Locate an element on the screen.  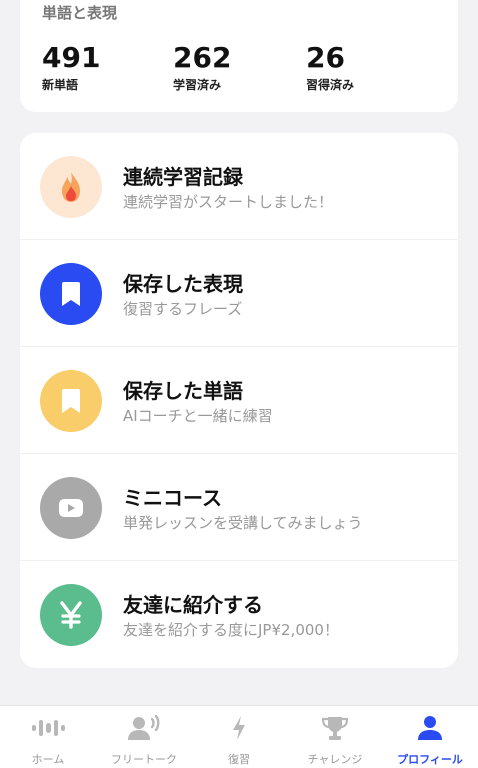
tab-label: プロフィール is located at coordinates (430, 759).